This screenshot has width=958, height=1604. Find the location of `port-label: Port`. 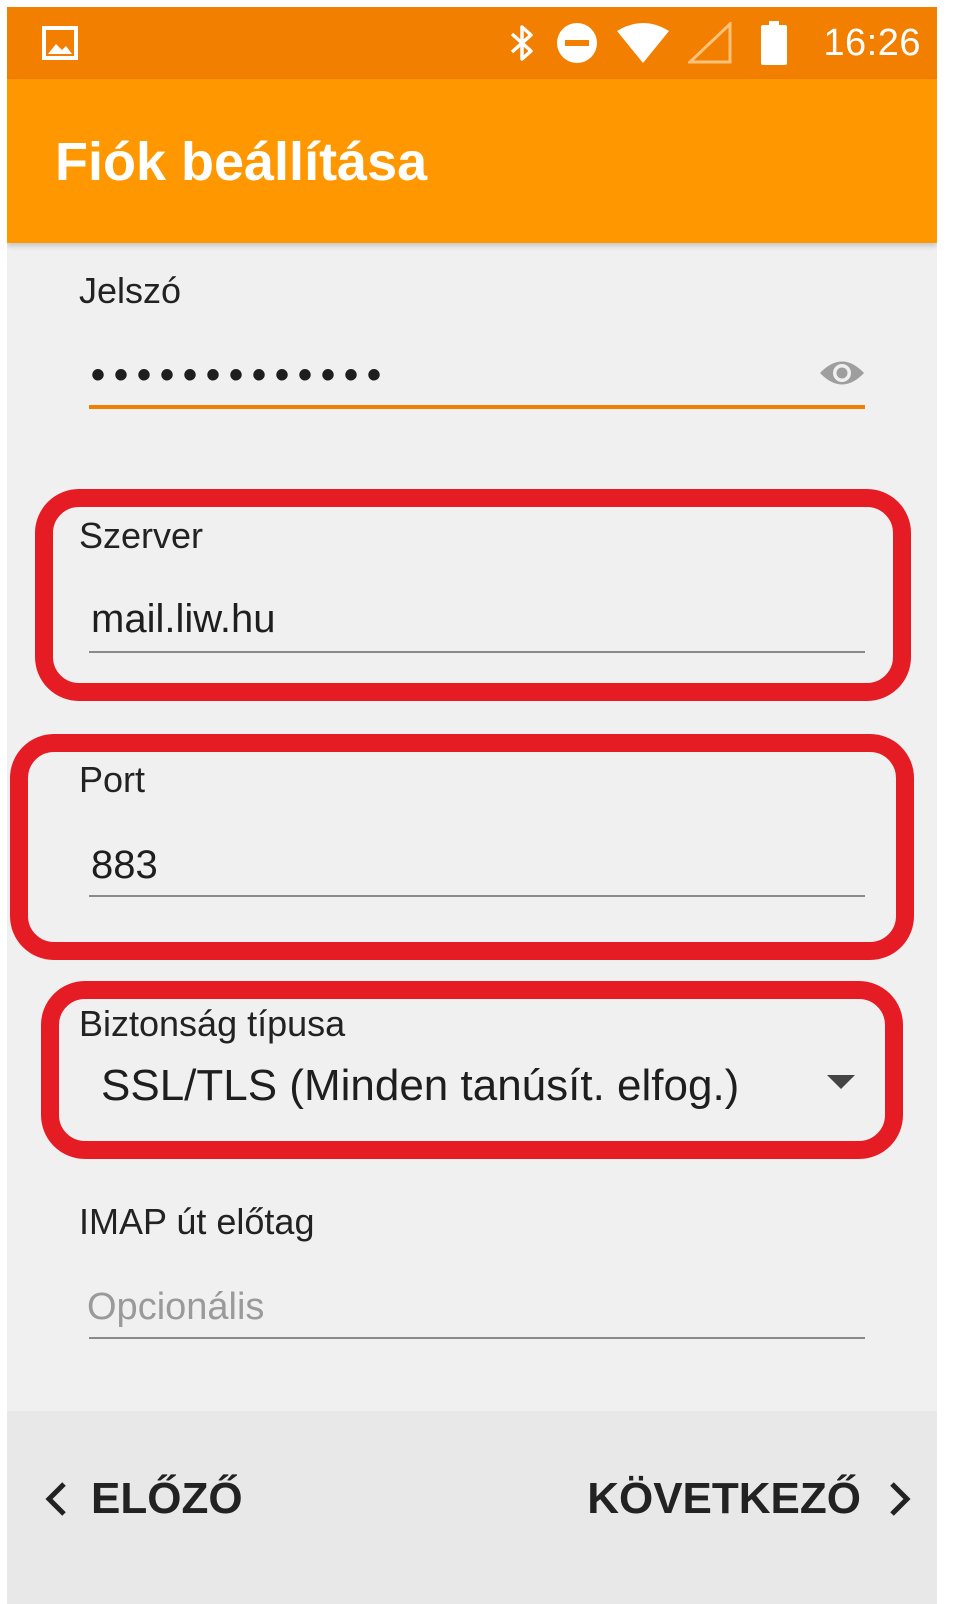

port-label: Port is located at coordinates (112, 779).